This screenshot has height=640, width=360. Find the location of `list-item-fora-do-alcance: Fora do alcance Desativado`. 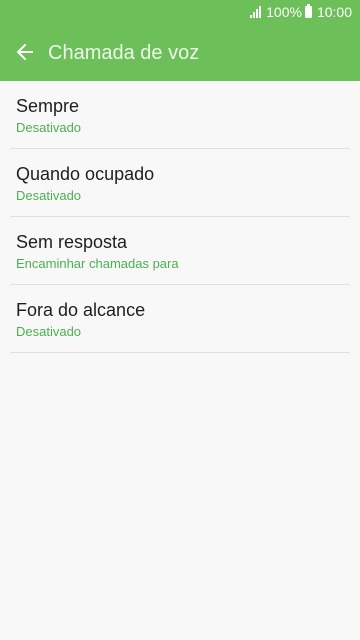

list-item-fora-do-alcance: Fora do alcance Desativado is located at coordinates (180, 319).